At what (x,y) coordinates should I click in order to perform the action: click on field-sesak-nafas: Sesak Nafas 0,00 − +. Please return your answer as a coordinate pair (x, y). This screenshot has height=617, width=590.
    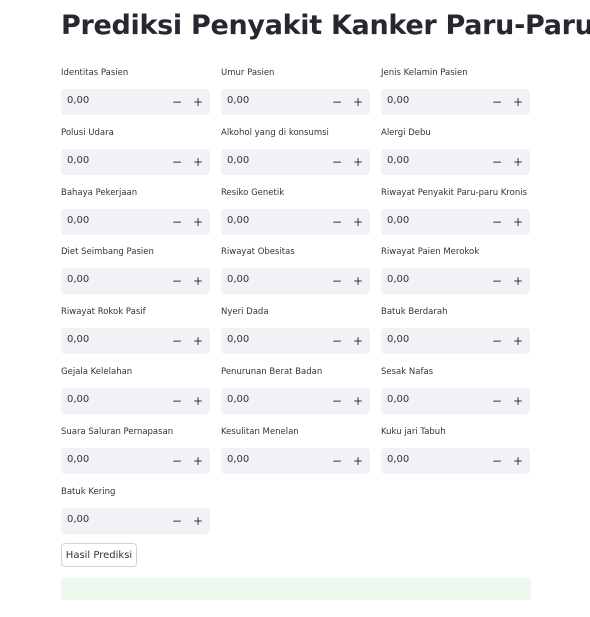
    Looking at the image, I should click on (455, 393).